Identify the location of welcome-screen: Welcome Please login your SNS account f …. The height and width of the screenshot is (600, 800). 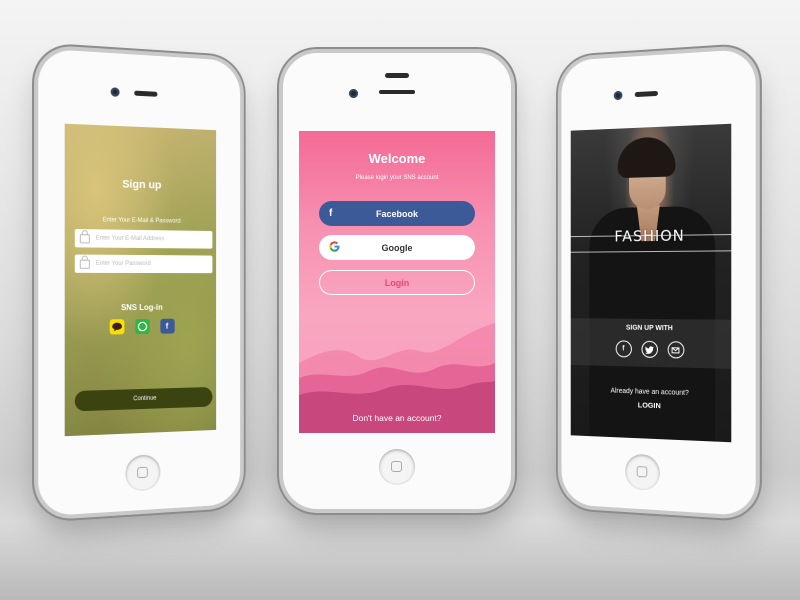
(397, 282).